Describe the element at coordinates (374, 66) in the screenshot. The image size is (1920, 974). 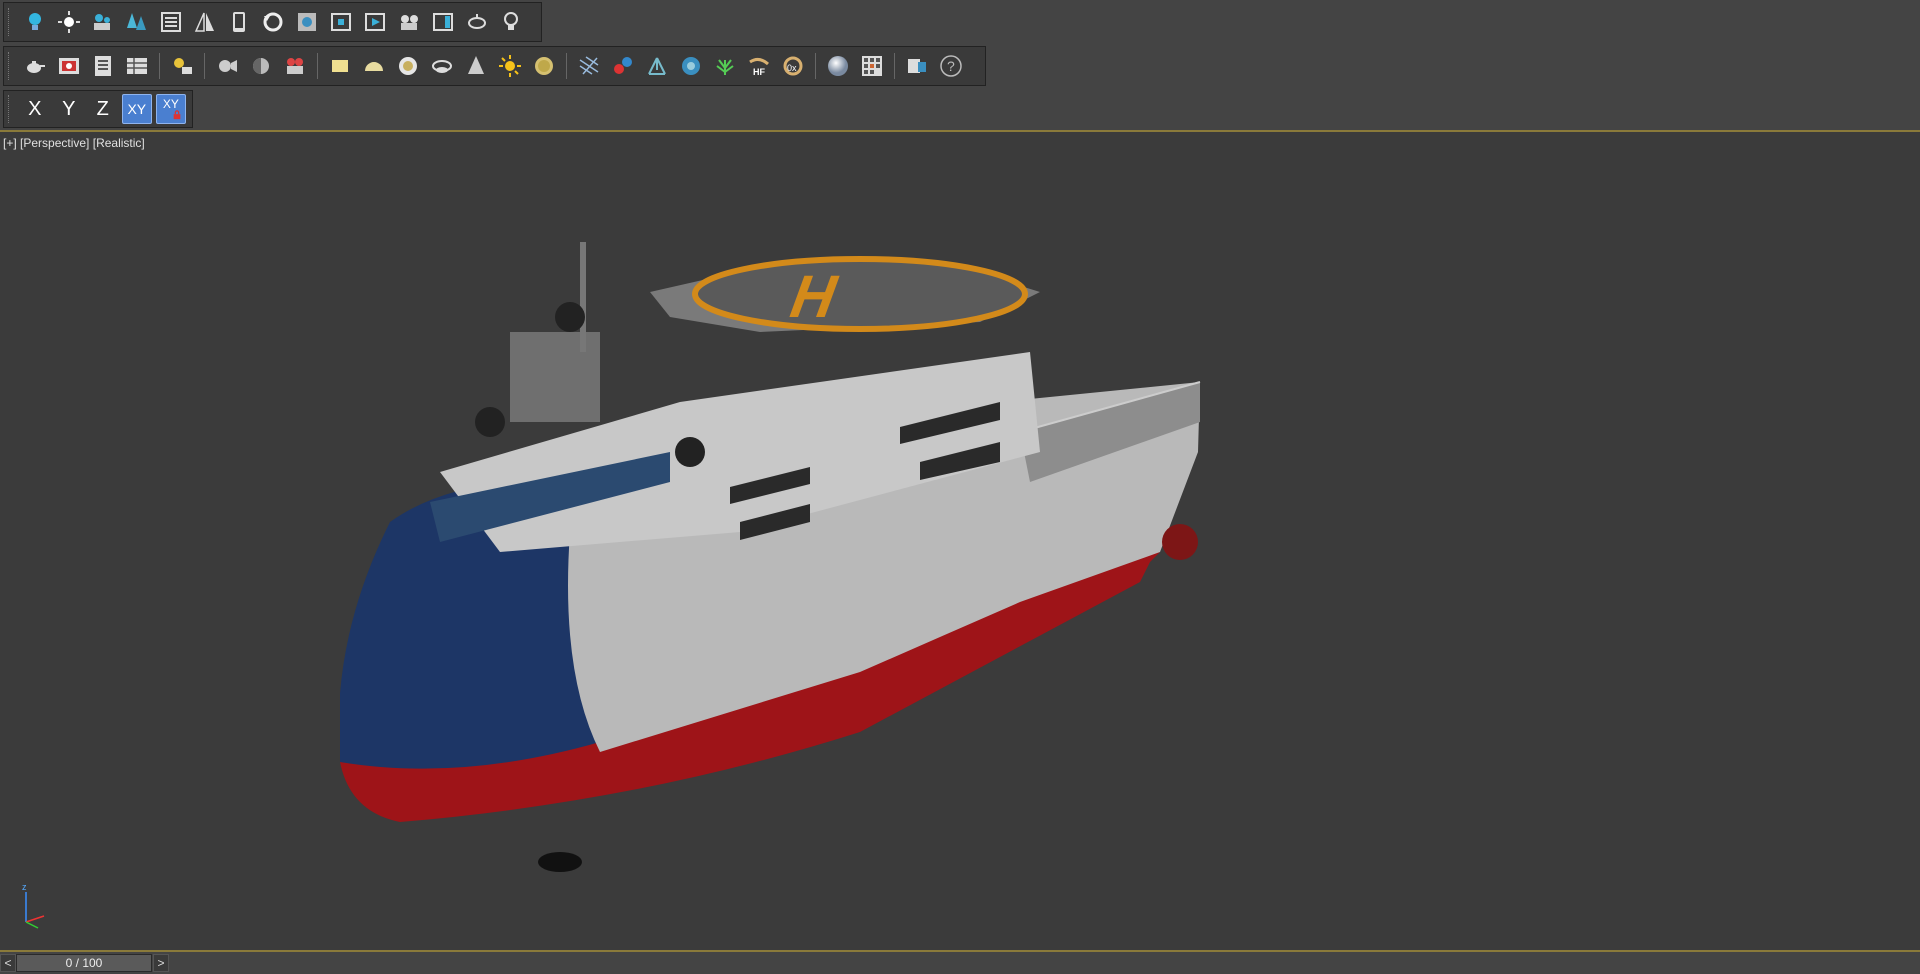
I see `dome-icon` at that location.